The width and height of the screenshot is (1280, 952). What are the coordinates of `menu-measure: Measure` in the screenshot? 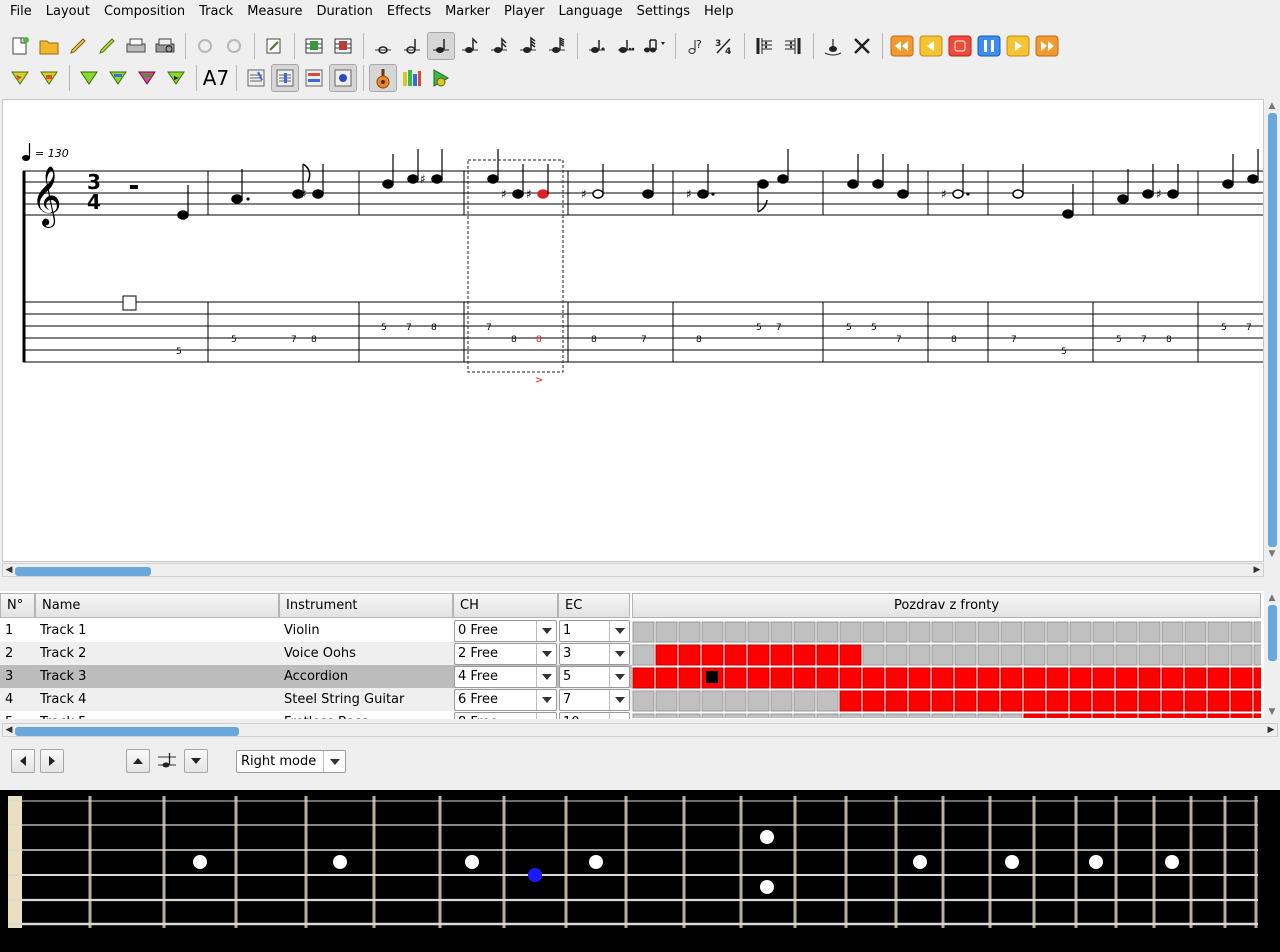 It's located at (274, 12).